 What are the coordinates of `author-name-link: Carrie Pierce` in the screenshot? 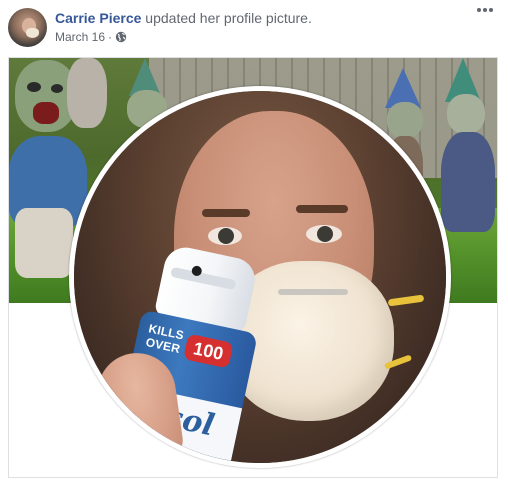 It's located at (98, 18).